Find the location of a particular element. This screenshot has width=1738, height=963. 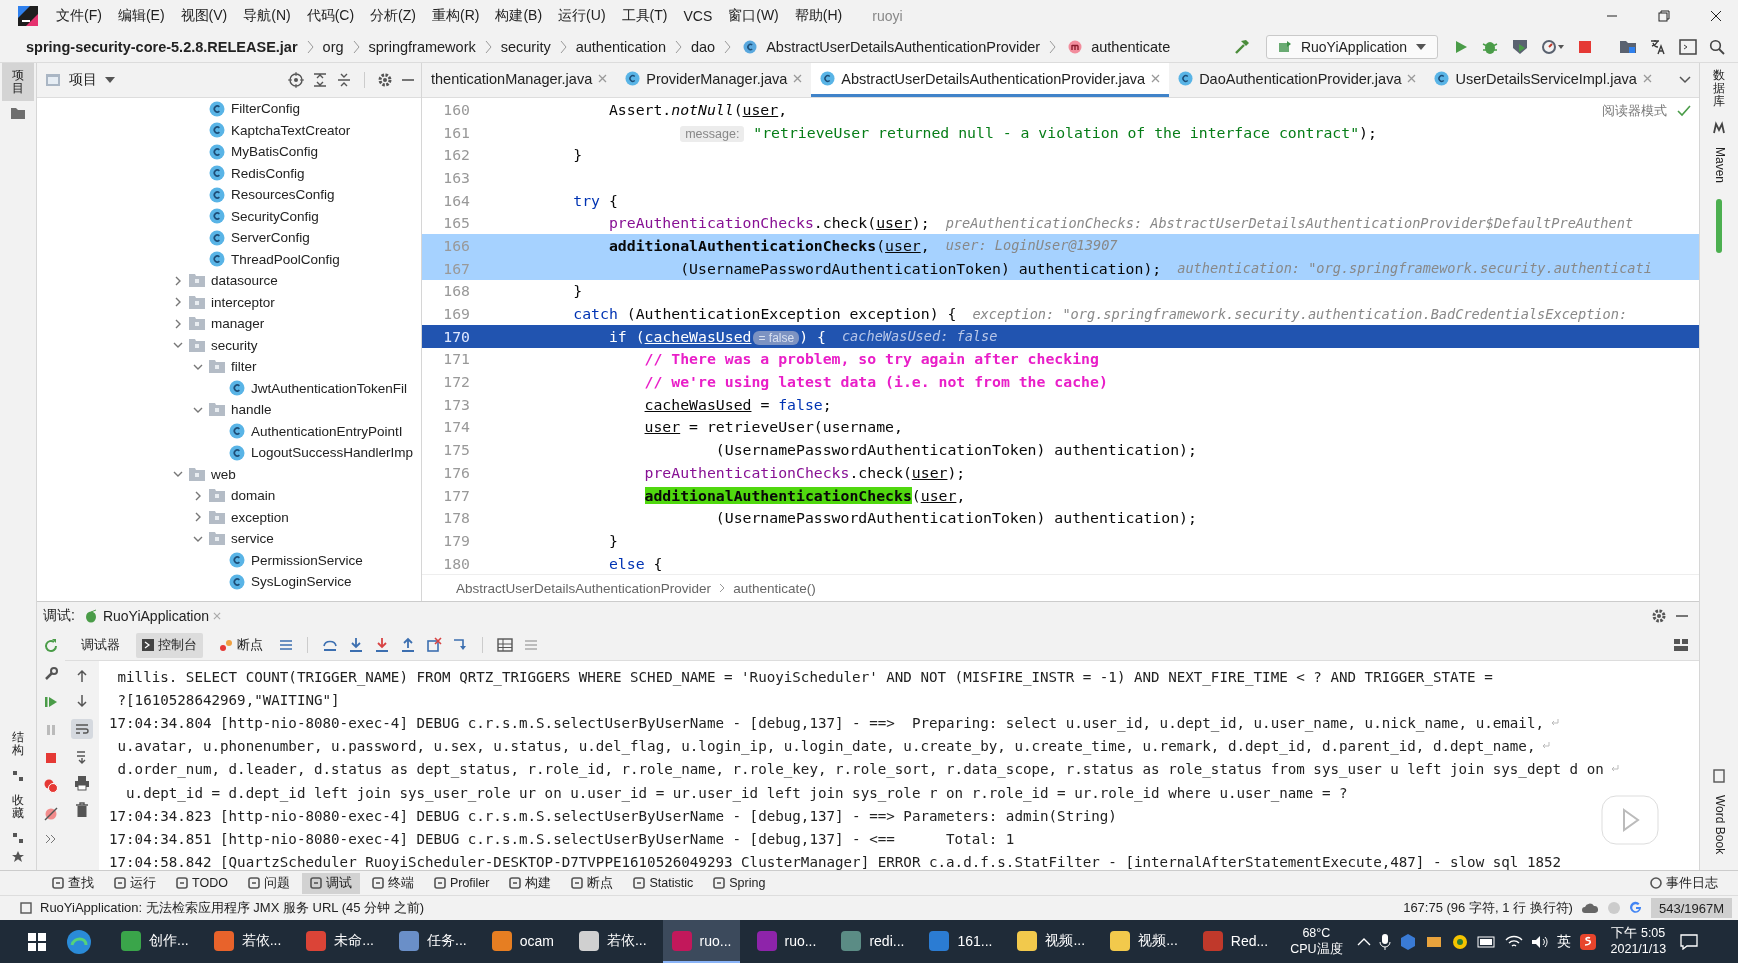

breakpoints-icon is located at coordinates (51, 786).